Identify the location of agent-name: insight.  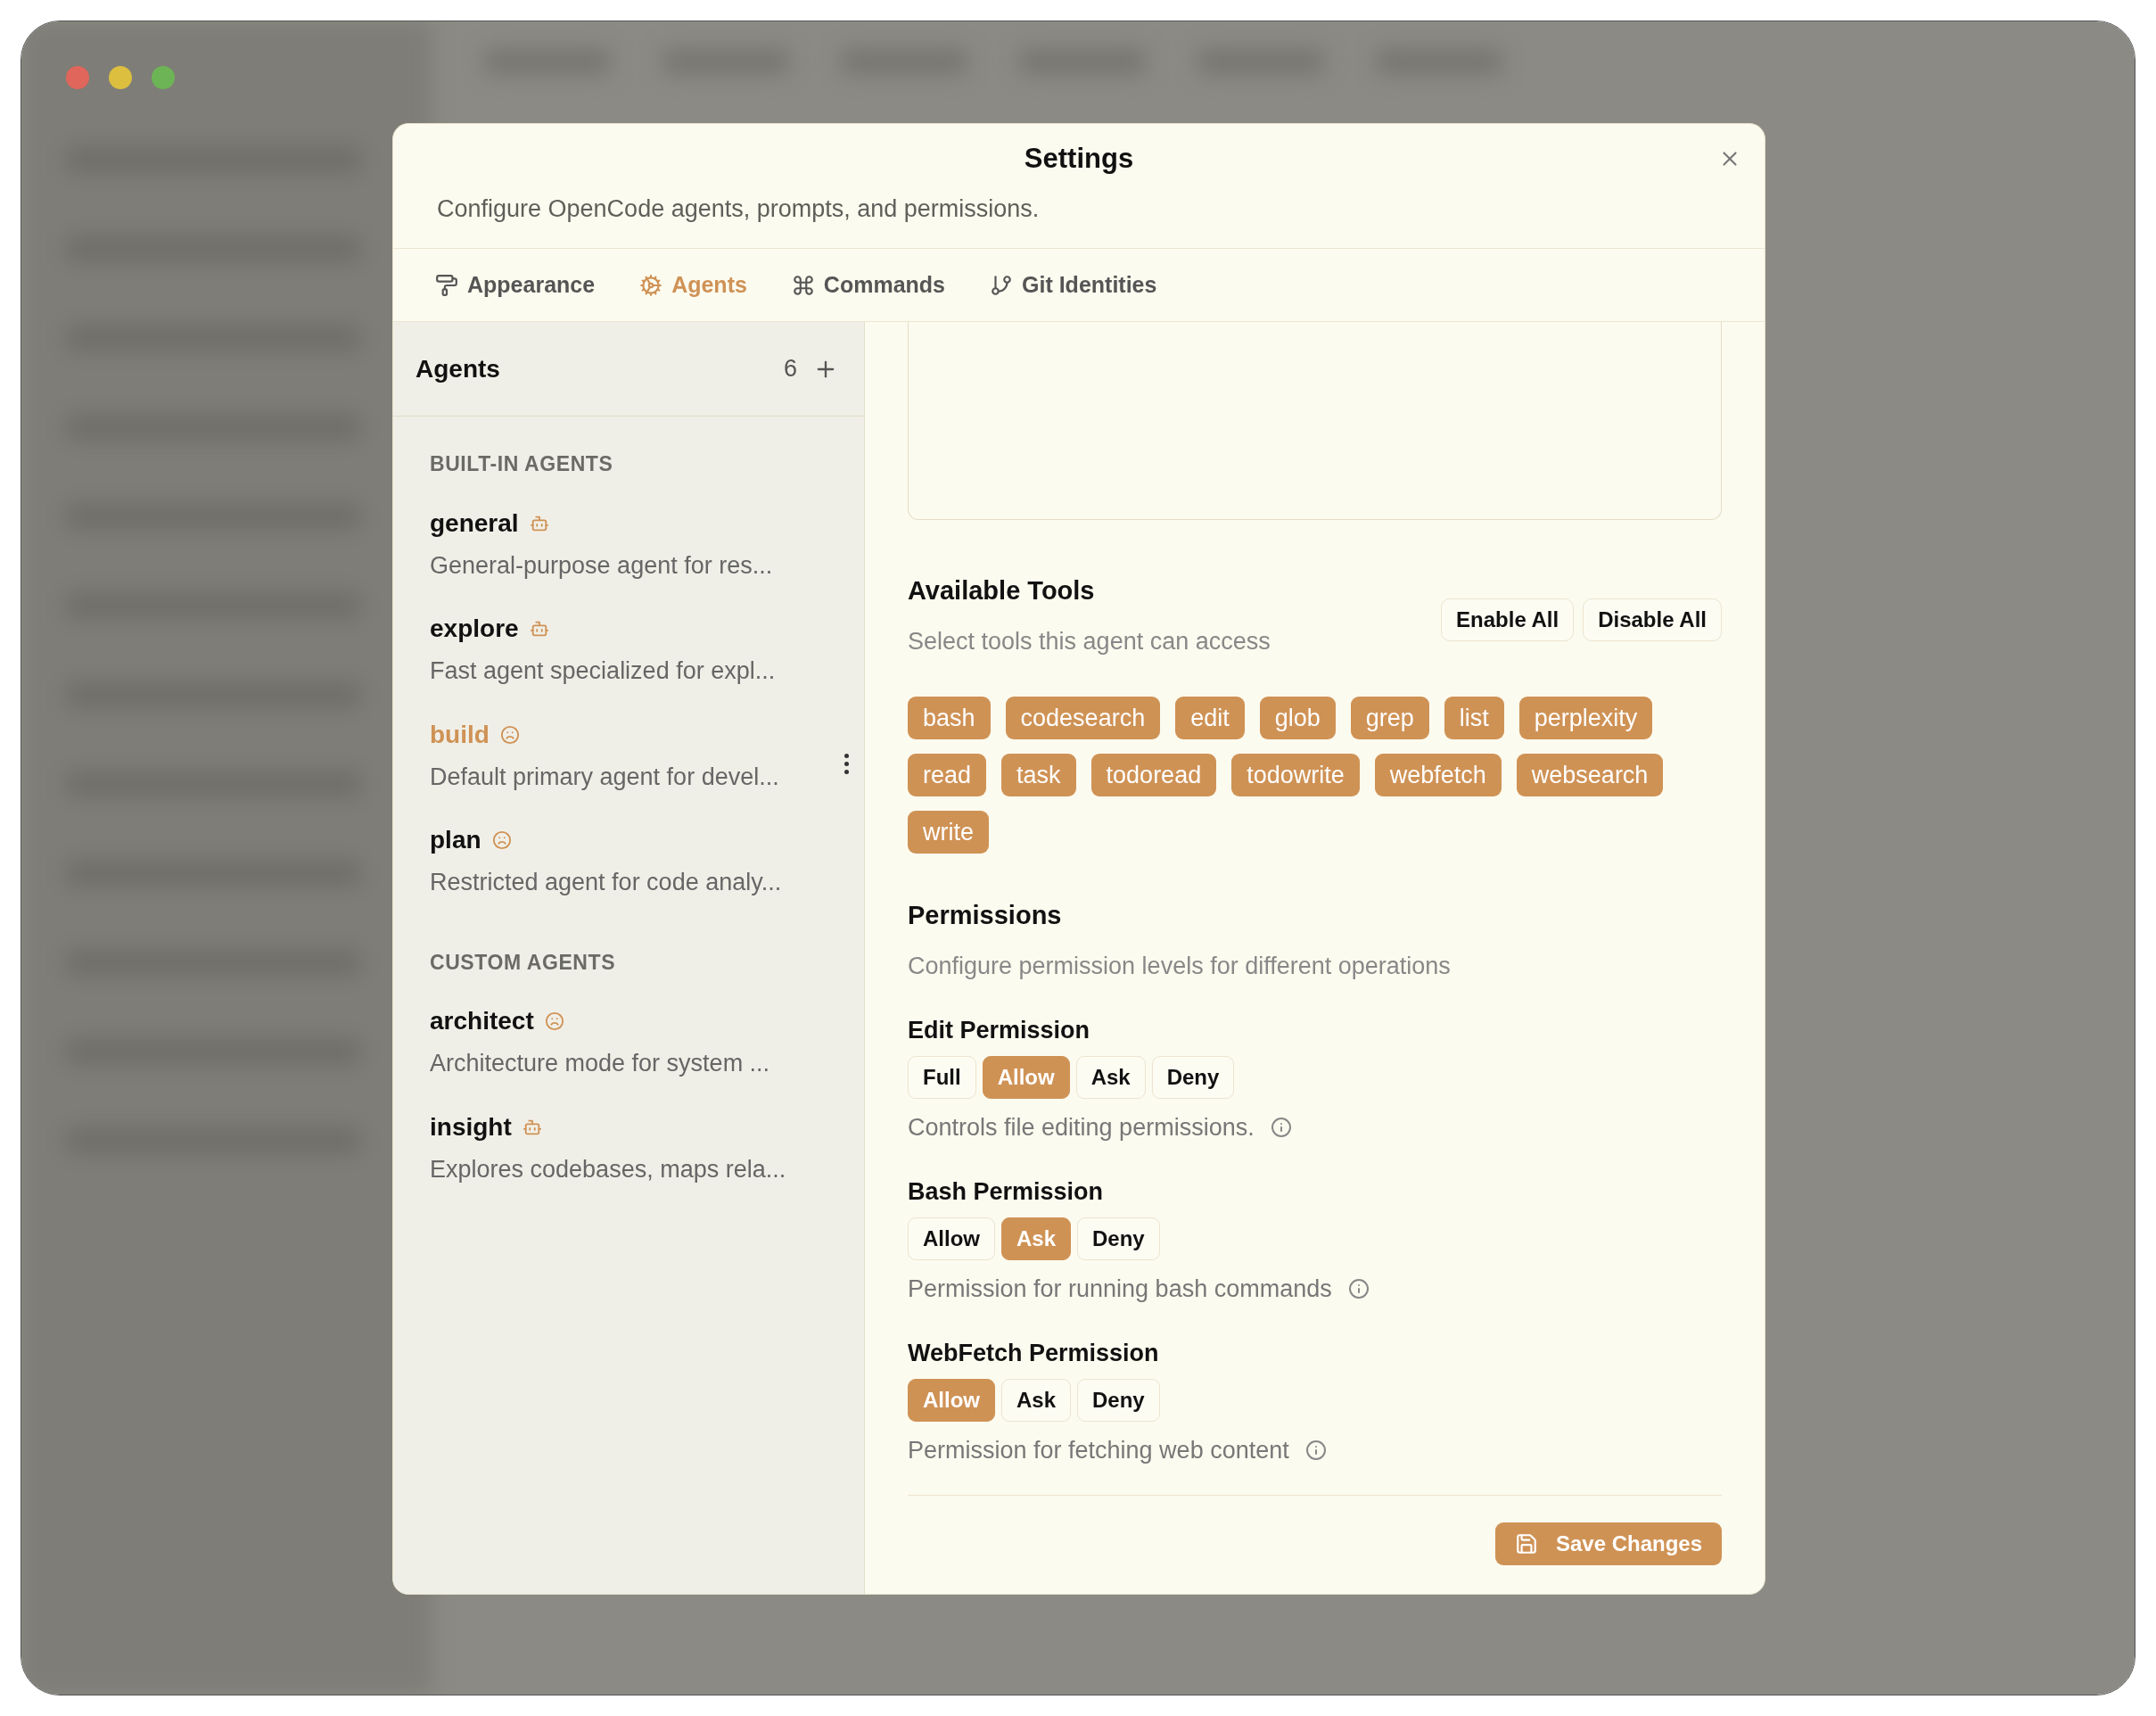
(471, 1127).